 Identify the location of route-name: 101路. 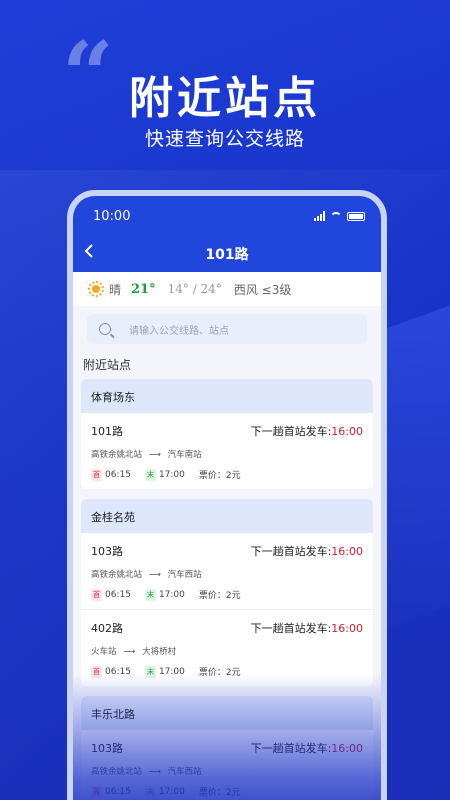
(107, 431).